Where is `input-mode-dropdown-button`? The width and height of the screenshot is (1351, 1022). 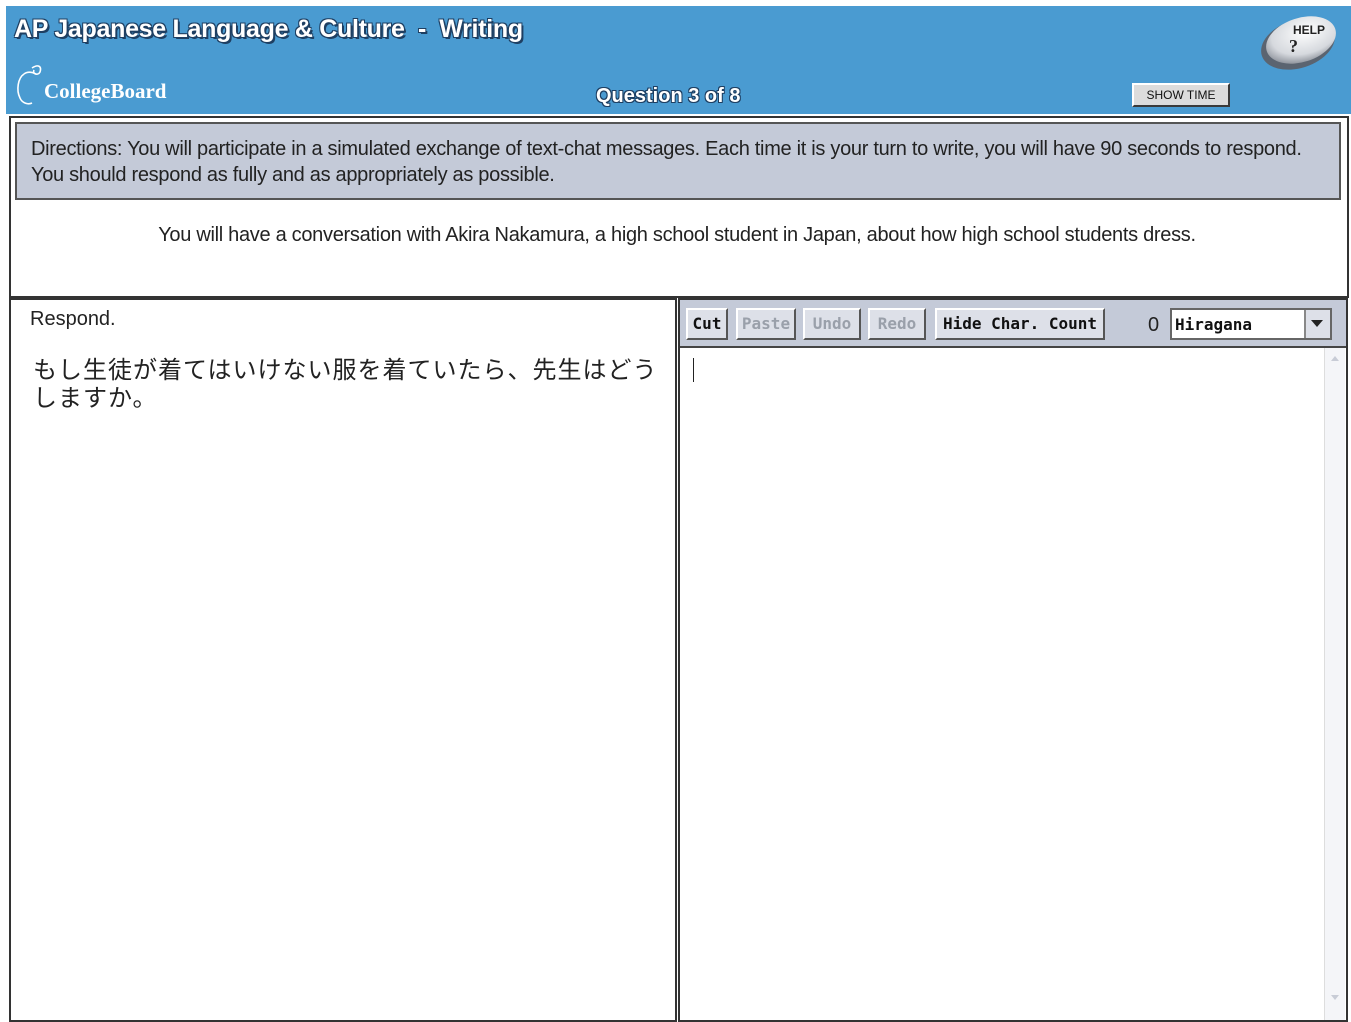
input-mode-dropdown-button is located at coordinates (1317, 324).